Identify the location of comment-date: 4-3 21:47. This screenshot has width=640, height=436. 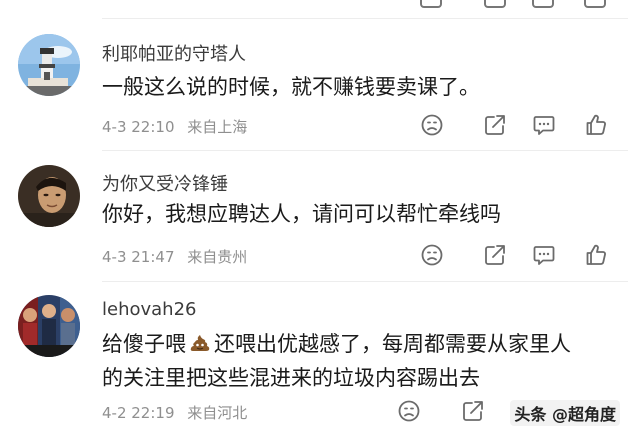
(138, 257).